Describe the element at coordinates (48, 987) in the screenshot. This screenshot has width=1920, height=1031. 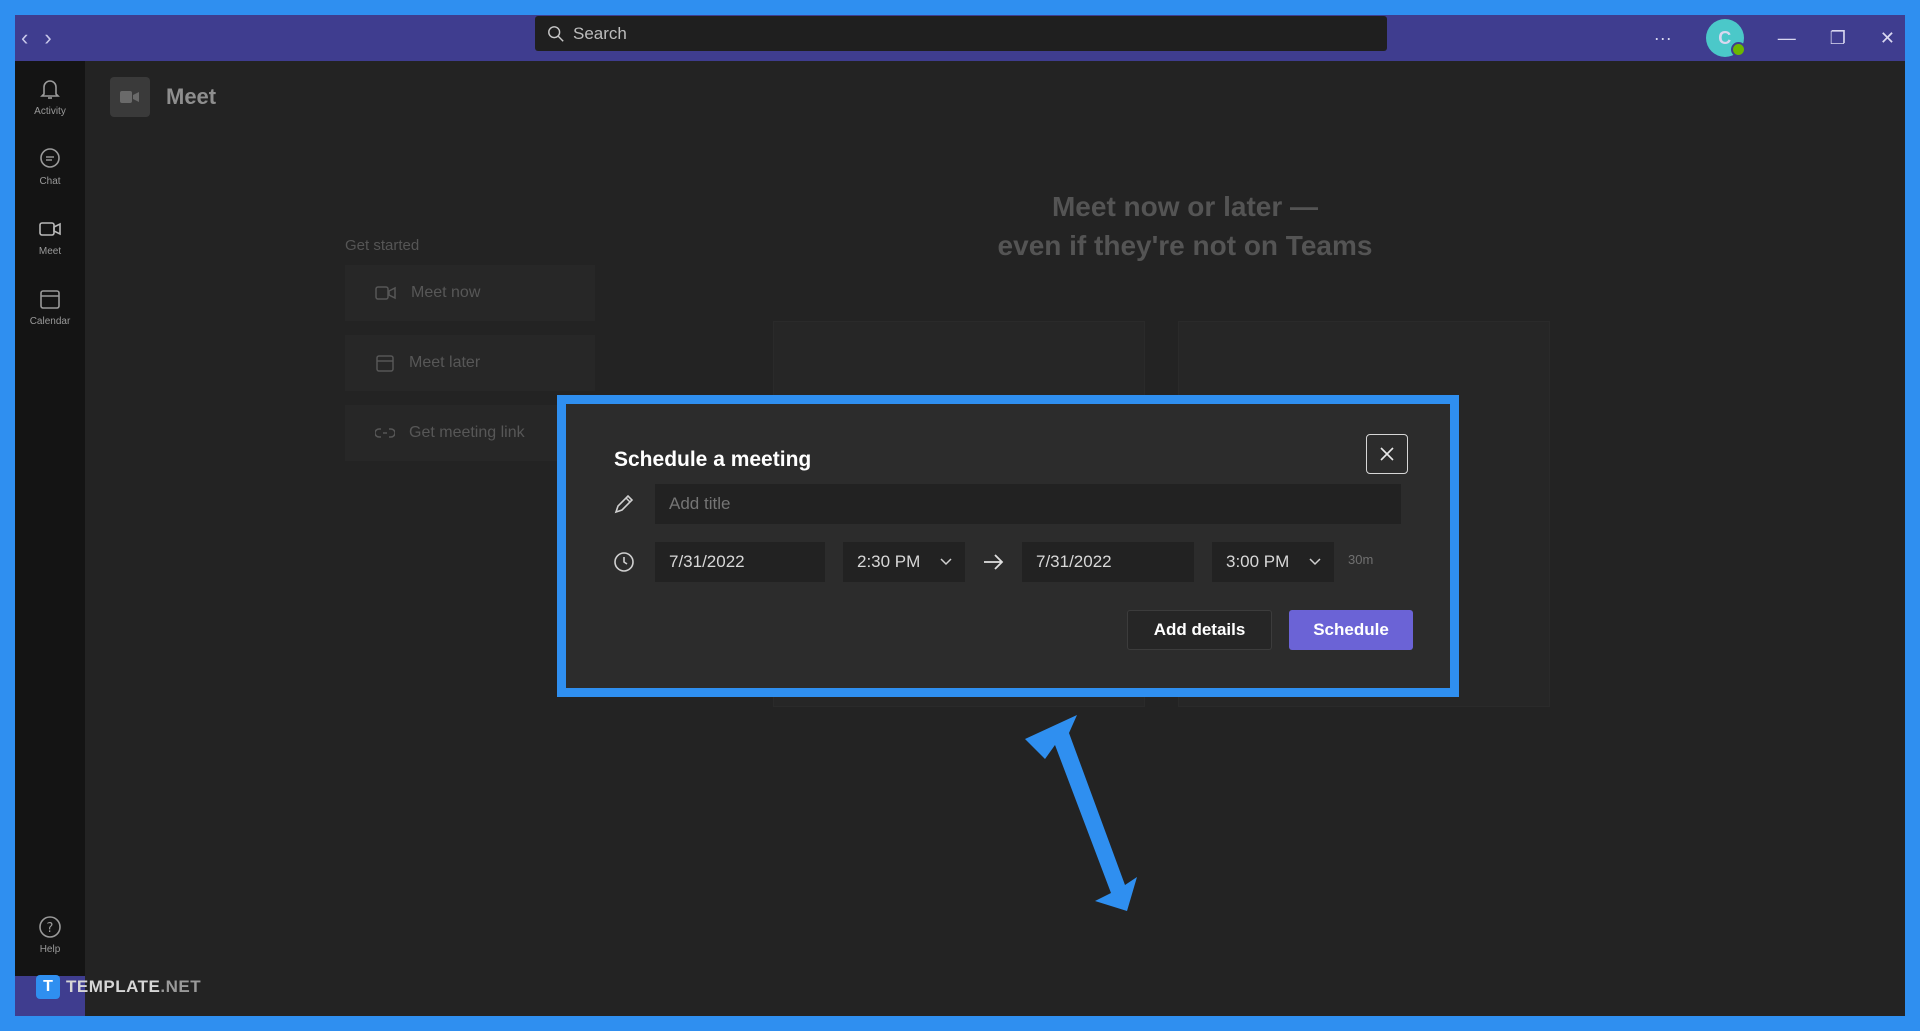
I see `template-logo-icon: T` at that location.